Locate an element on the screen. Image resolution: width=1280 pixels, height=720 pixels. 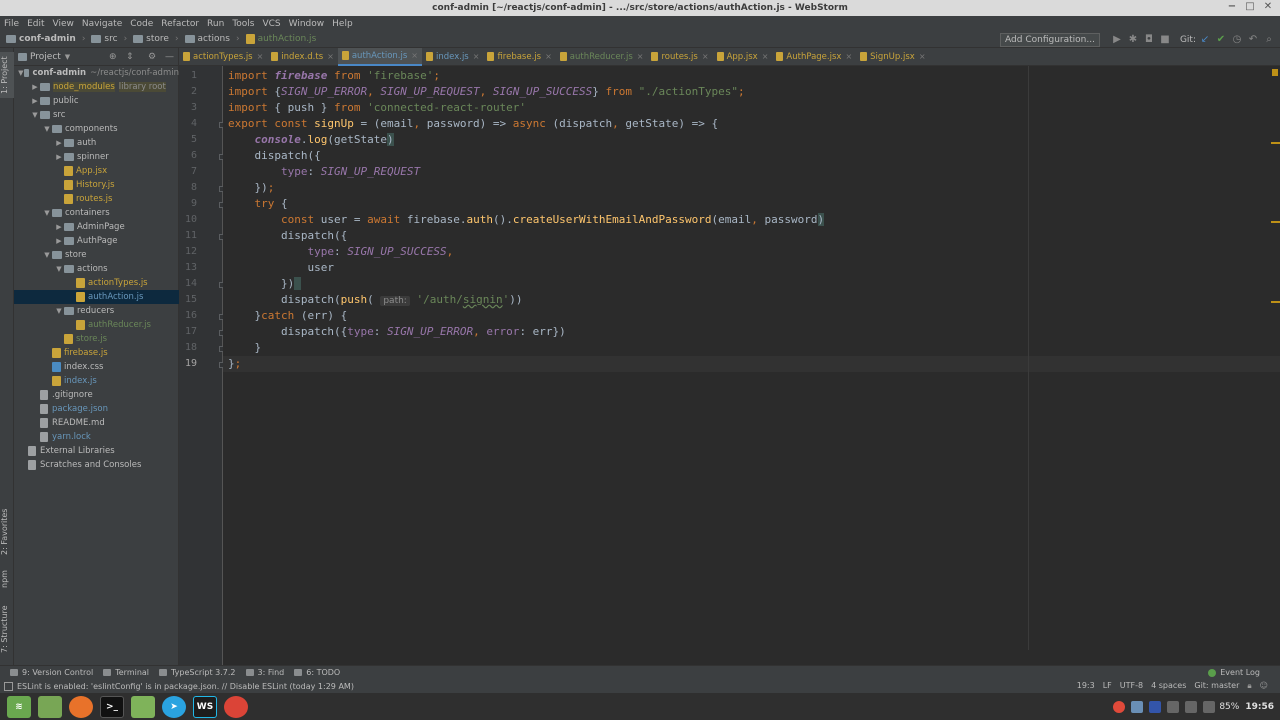
error-stripe-mark is located at coordinates (1275, 302).